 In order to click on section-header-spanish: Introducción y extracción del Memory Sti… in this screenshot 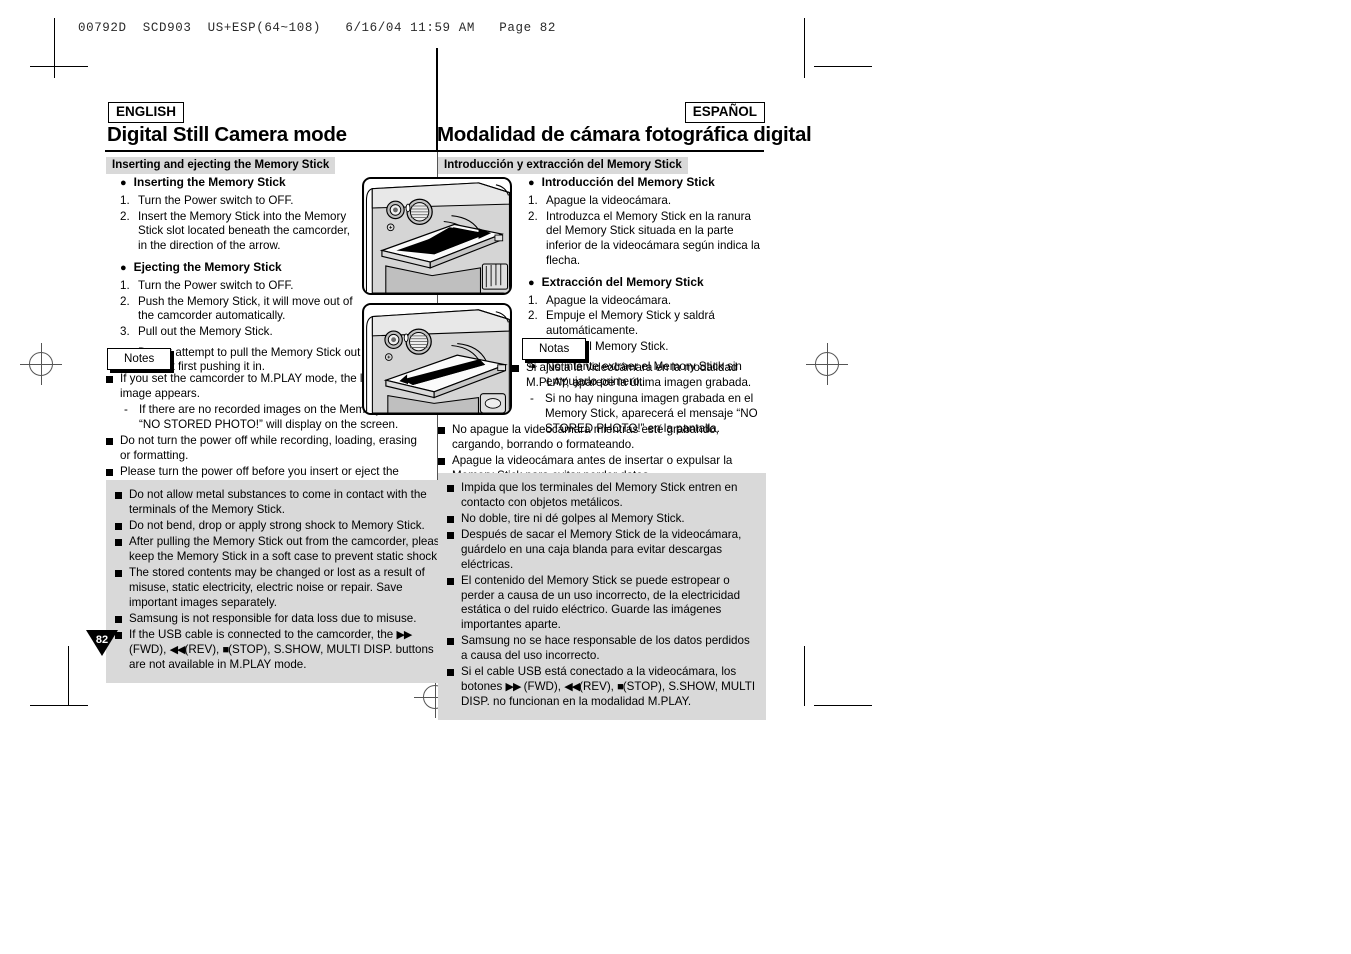, I will do `click(563, 165)`.